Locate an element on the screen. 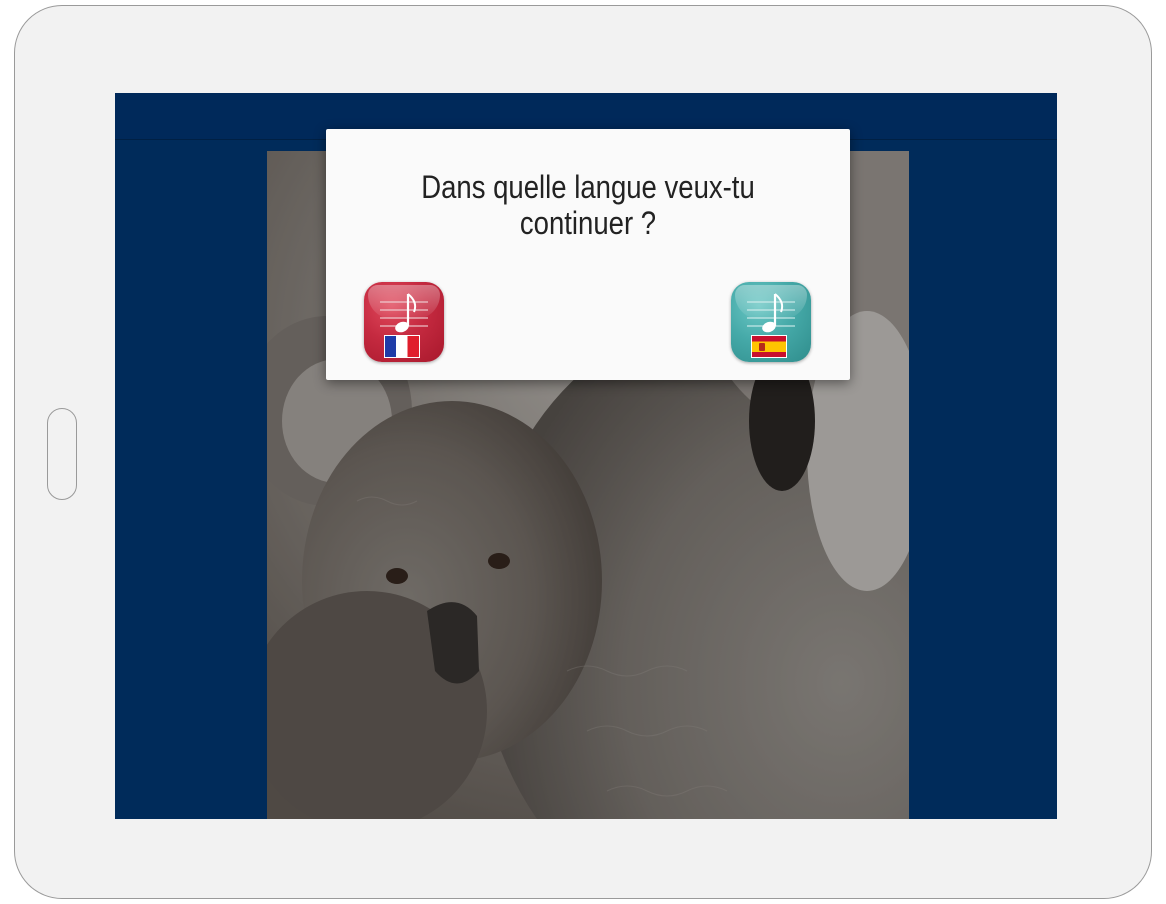  dialog-title-line1: Dans quelle langue veux-tu is located at coordinates (588, 187).